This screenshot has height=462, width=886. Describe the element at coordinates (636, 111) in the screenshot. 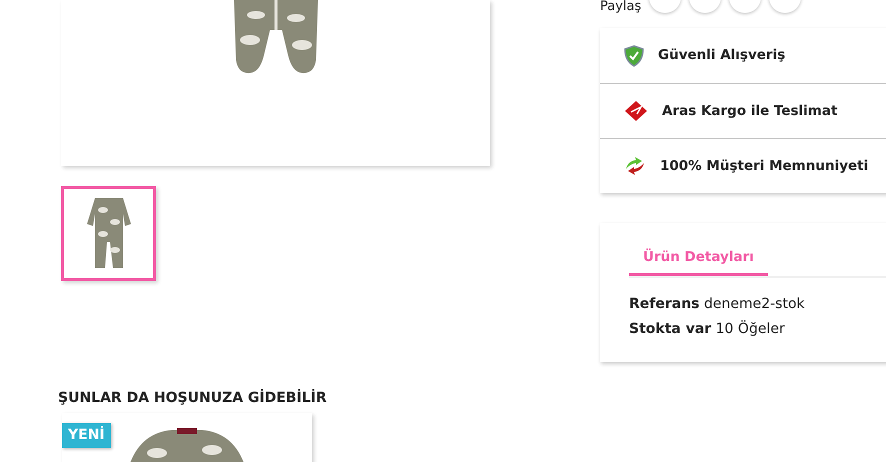

I see `diamond-icon` at that location.